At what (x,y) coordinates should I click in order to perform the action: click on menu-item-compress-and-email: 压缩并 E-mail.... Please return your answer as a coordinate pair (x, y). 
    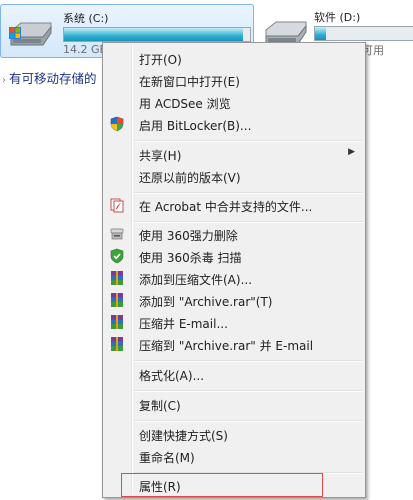
    Looking at the image, I should click on (234, 322).